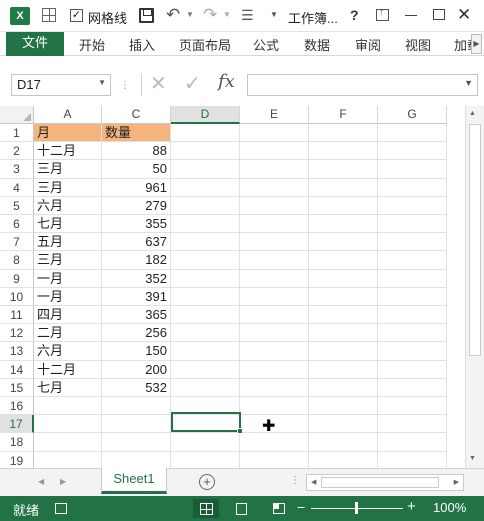 Image resolution: width=484 pixels, height=521 pixels. Describe the element at coordinates (205, 333) in the screenshot. I see `cell-d12` at that location.